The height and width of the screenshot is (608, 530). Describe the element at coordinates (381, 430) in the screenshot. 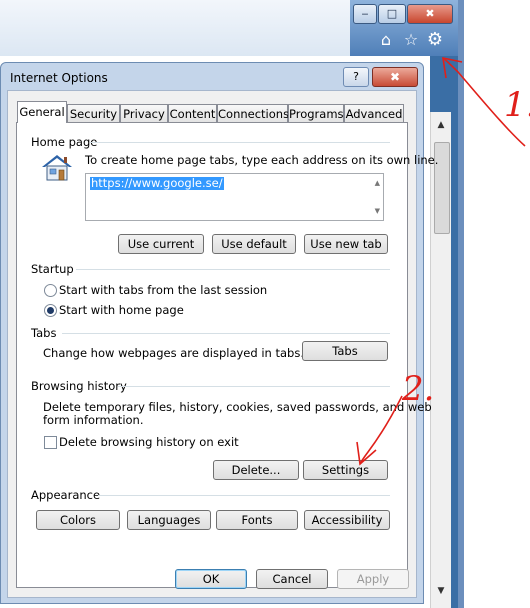

I see `arrow-2-line` at that location.